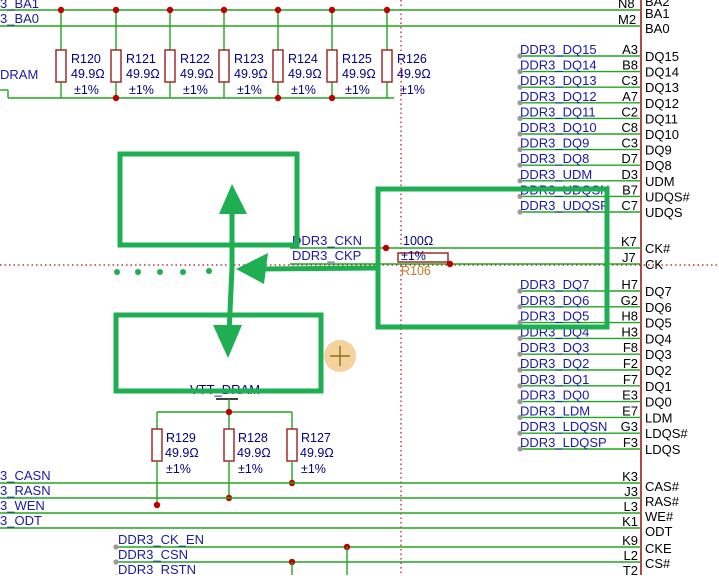 The height and width of the screenshot is (580, 719). I want to click on net-label: DDR3_UDQSP, so click(564, 205).